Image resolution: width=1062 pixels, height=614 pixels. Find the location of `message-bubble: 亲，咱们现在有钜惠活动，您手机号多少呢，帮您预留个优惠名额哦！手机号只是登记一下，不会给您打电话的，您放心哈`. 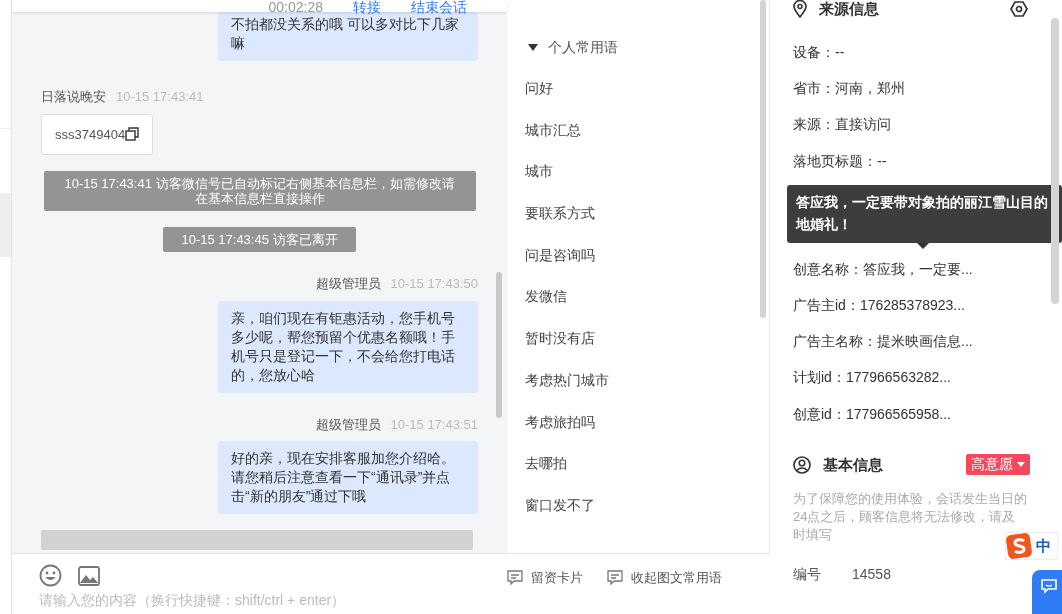

message-bubble: 亲，咱们现在有钜惠活动，您手机号多少呢，帮您预留个优惠名额哦！手机号只是登记一下，不会给您打电话的，您放心哈 is located at coordinates (348, 346).